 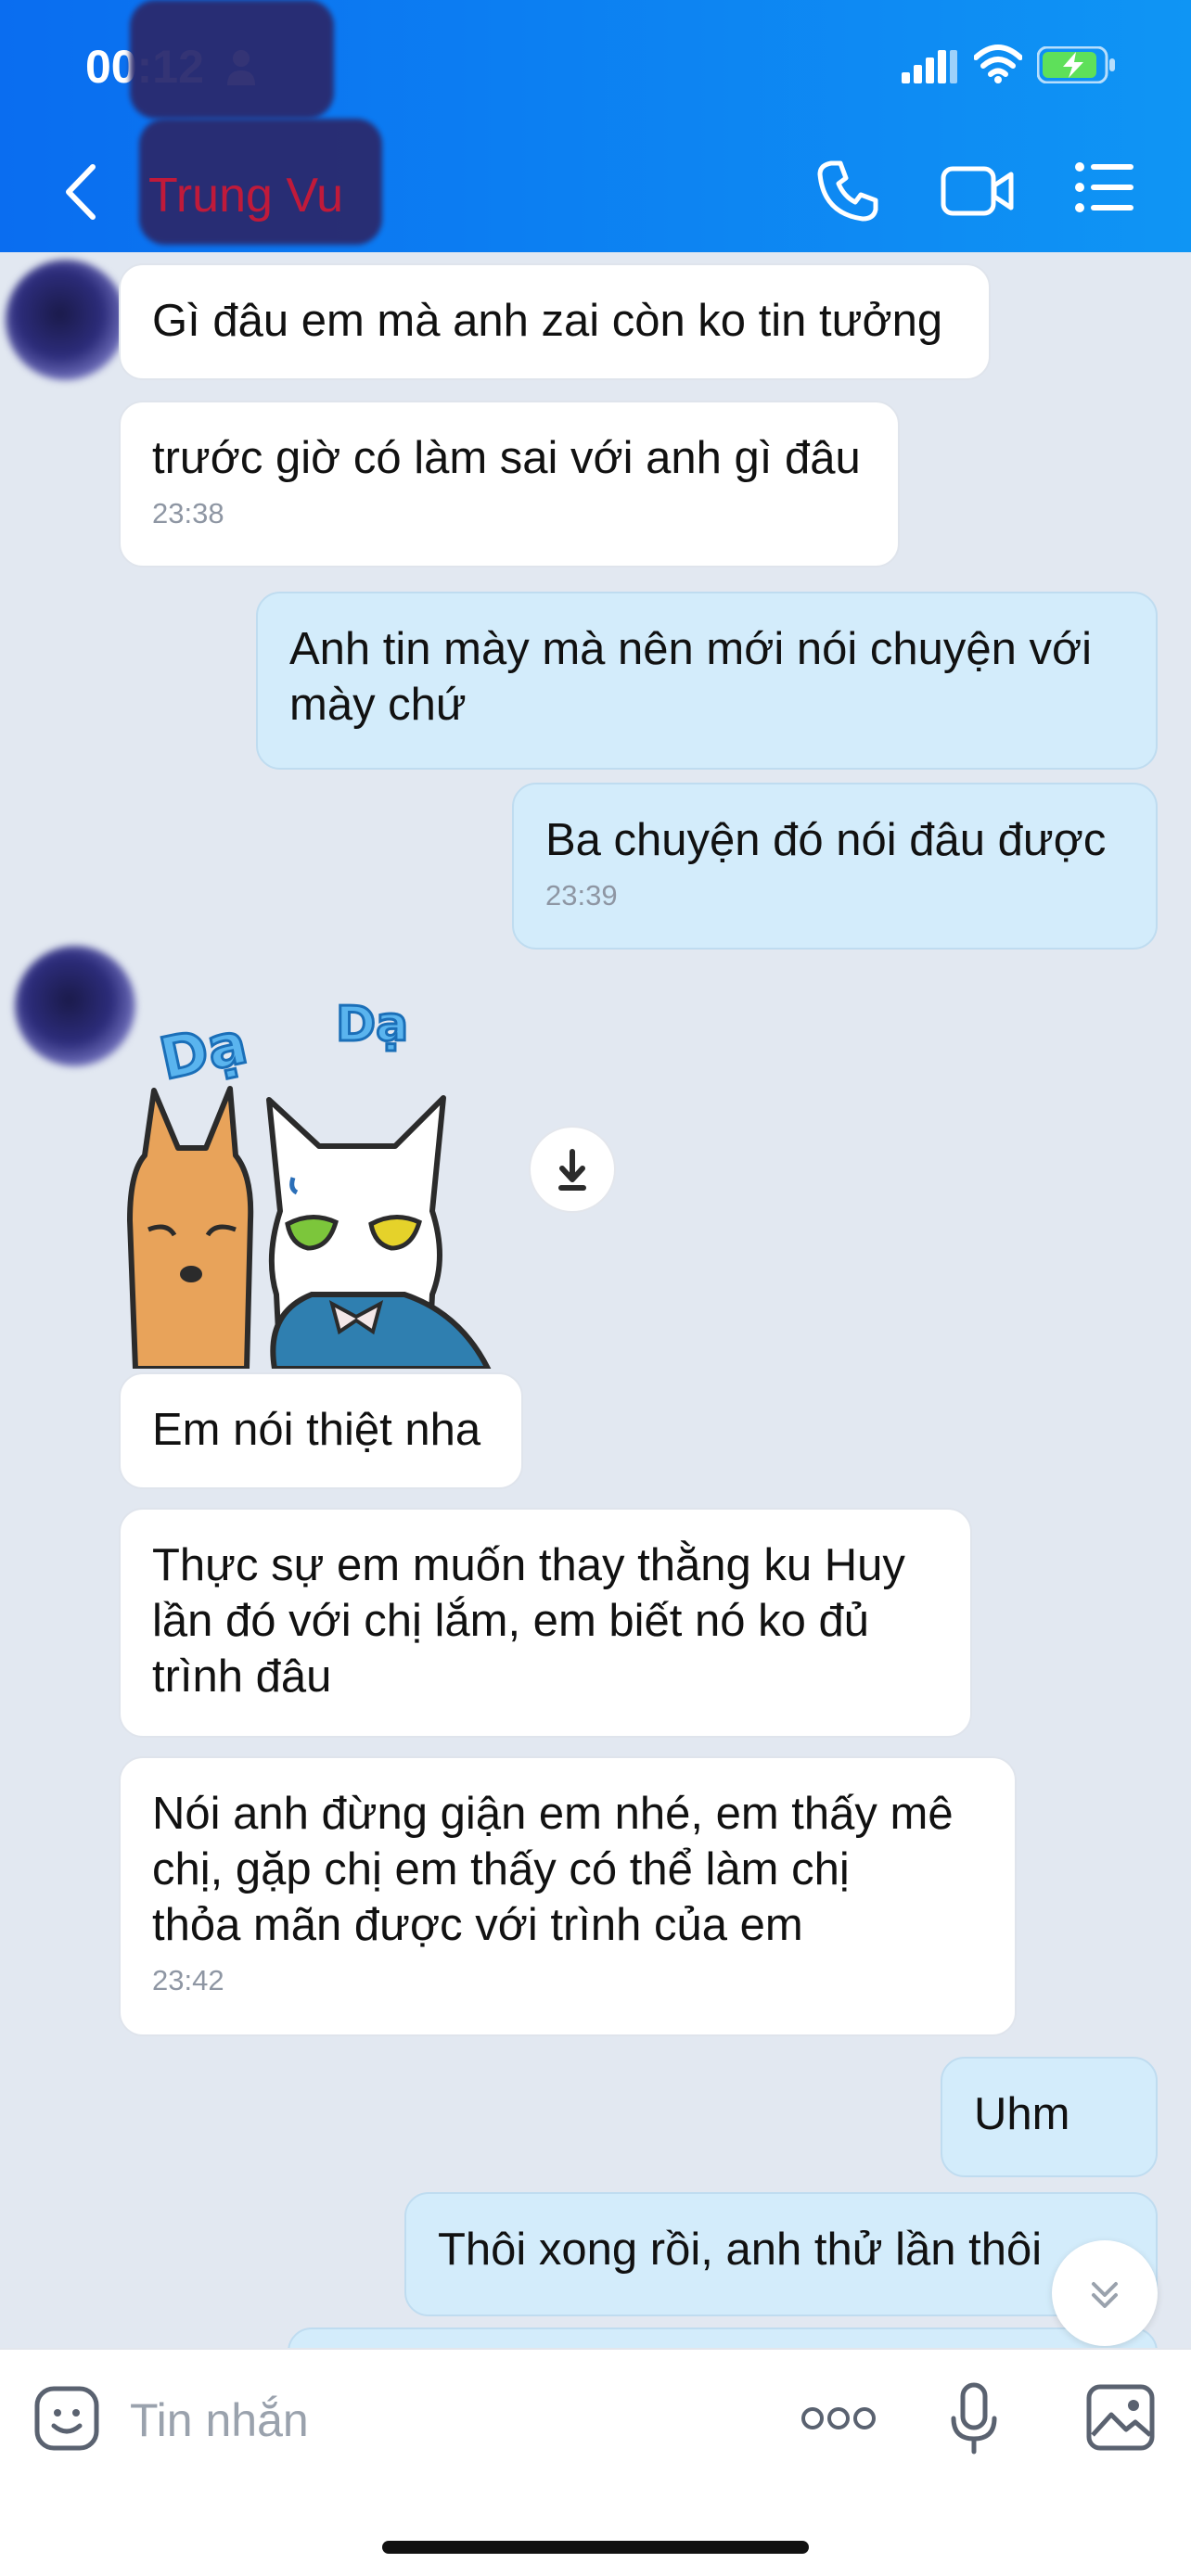 I want to click on contact-name: Trung Vu, so click(x=246, y=196).